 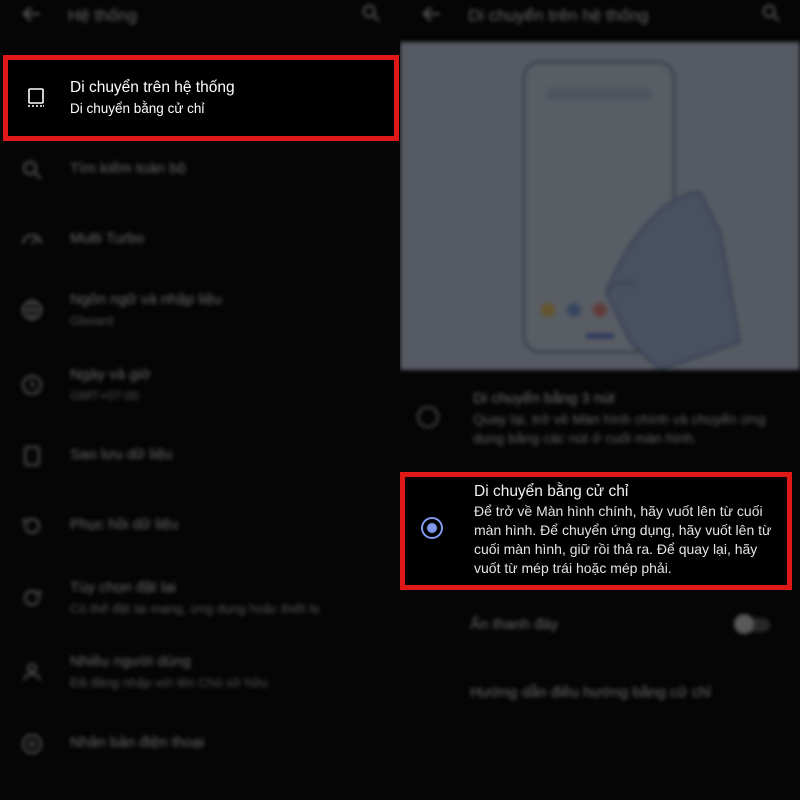 What do you see at coordinates (32, 672) in the screenshot?
I see `user-icon` at bounding box center [32, 672].